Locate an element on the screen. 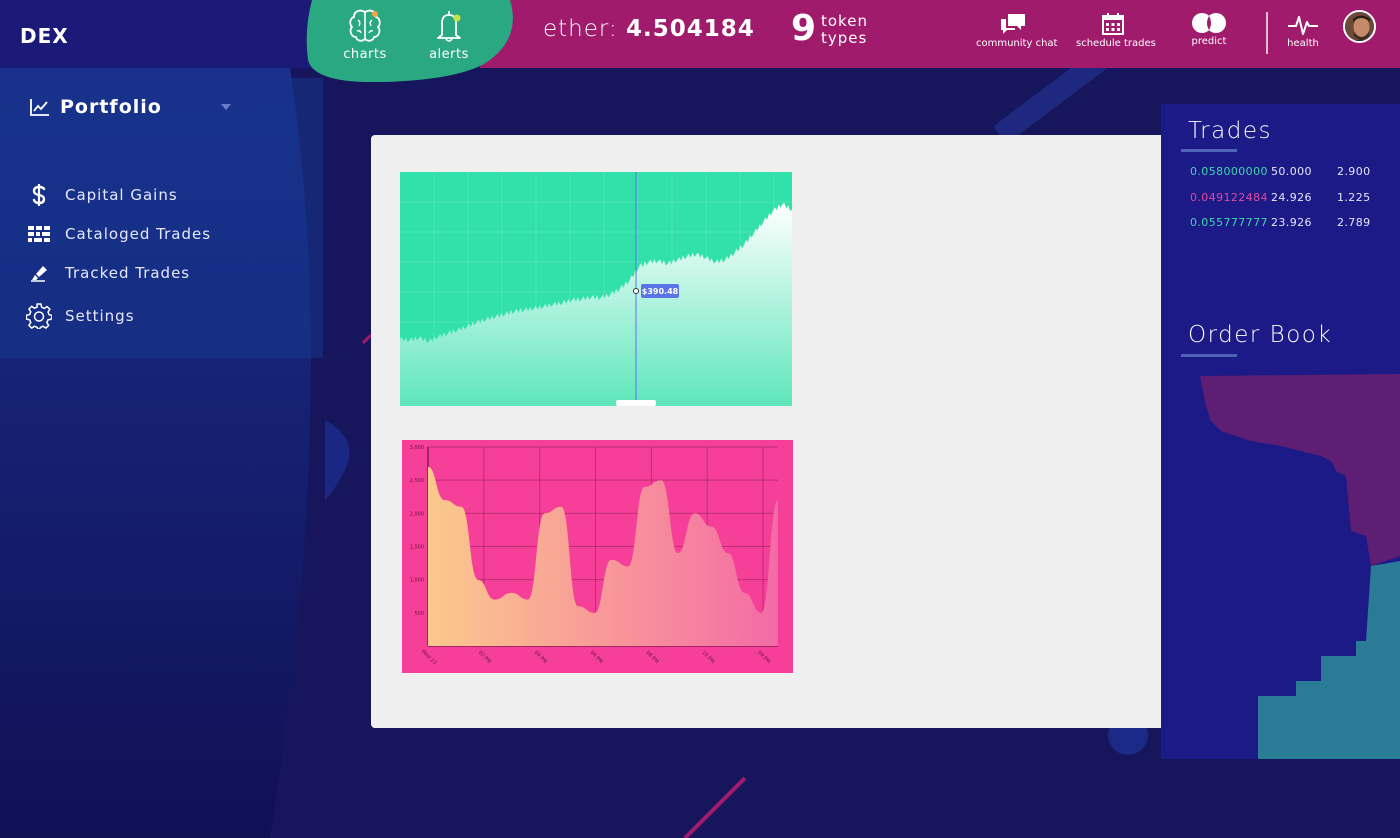 The width and height of the screenshot is (1400, 838). grid-icon is located at coordinates (39, 234).